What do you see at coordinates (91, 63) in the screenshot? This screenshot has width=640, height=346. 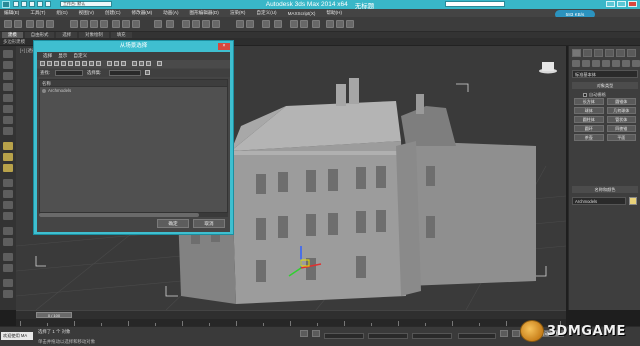 I see `filter-xrefs-icon` at bounding box center [91, 63].